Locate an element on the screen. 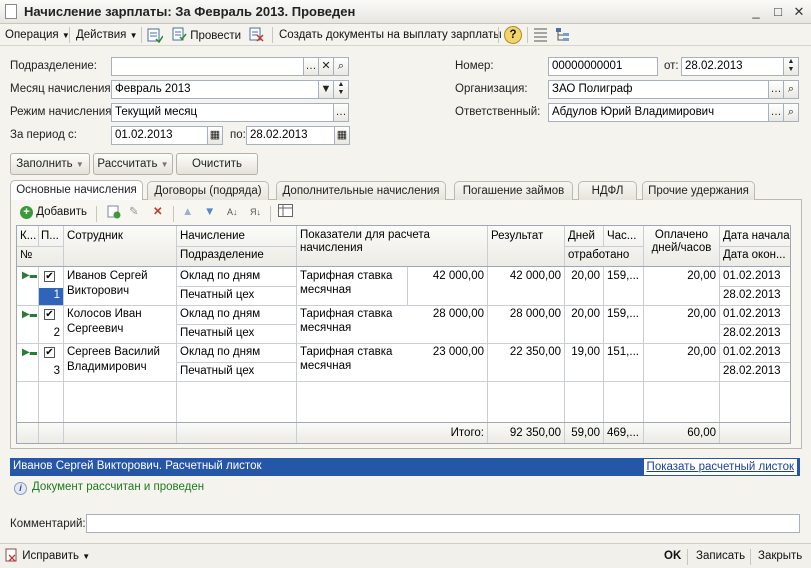 This screenshot has height=568, width=811. header-worked: отработано is located at coordinates (604, 255).